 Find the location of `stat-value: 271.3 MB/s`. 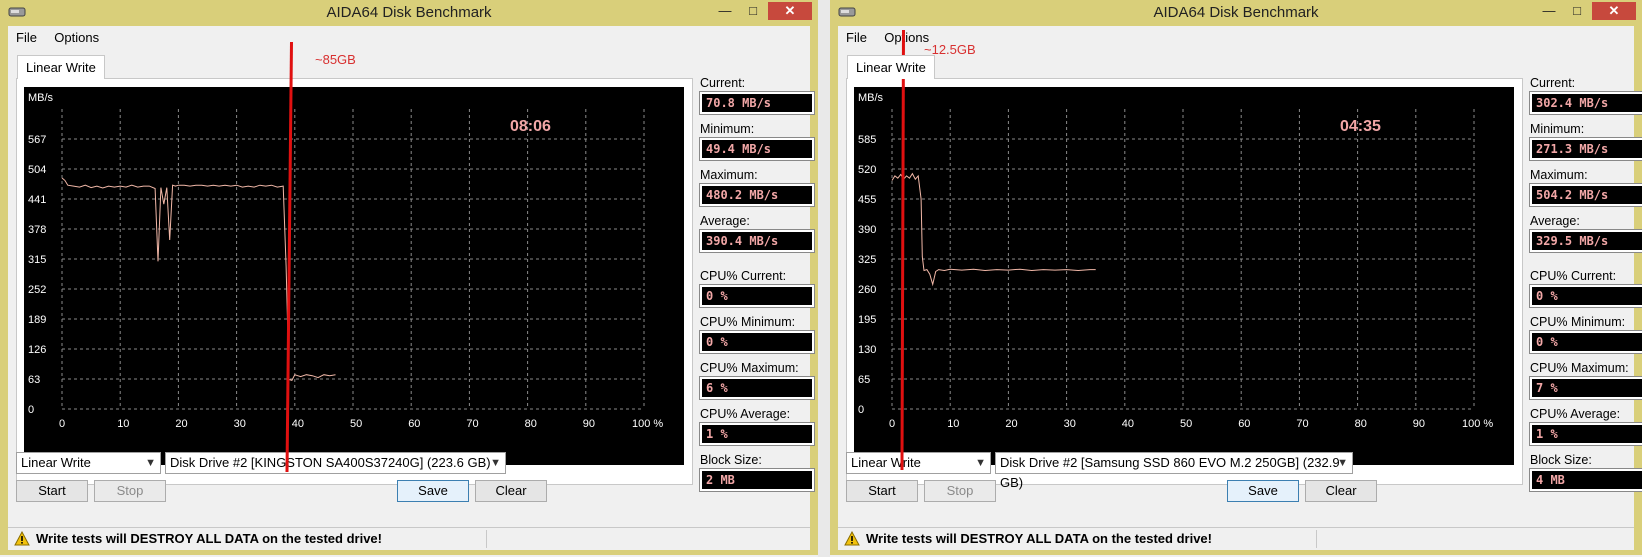

stat-value: 271.3 MB/s is located at coordinates (1586, 149).